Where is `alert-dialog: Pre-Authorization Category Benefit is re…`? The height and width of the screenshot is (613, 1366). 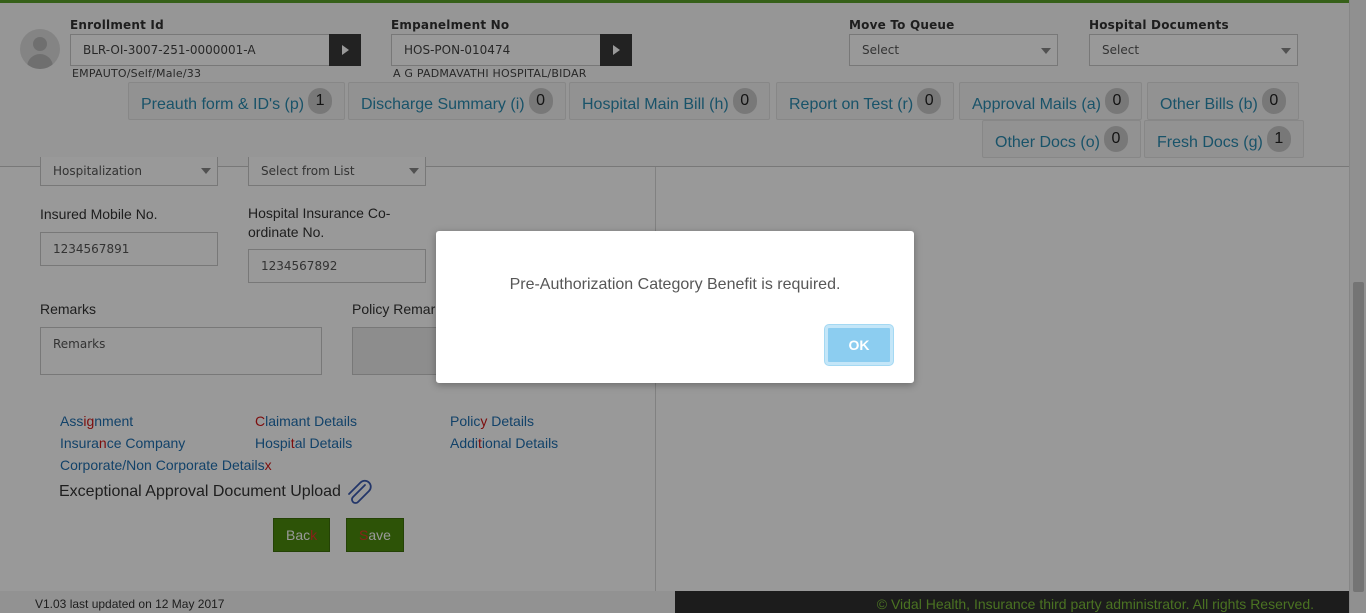 alert-dialog: Pre-Authorization Category Benefit is re… is located at coordinates (675, 307).